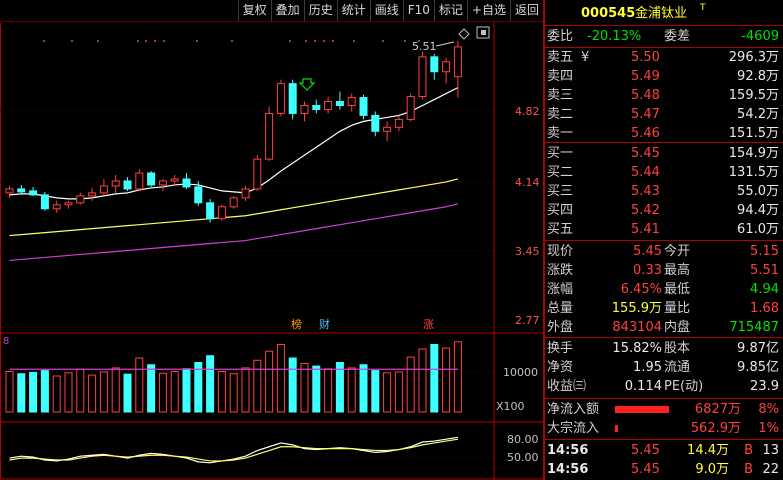  I want to click on quote-value: 0.33, so click(647, 270).